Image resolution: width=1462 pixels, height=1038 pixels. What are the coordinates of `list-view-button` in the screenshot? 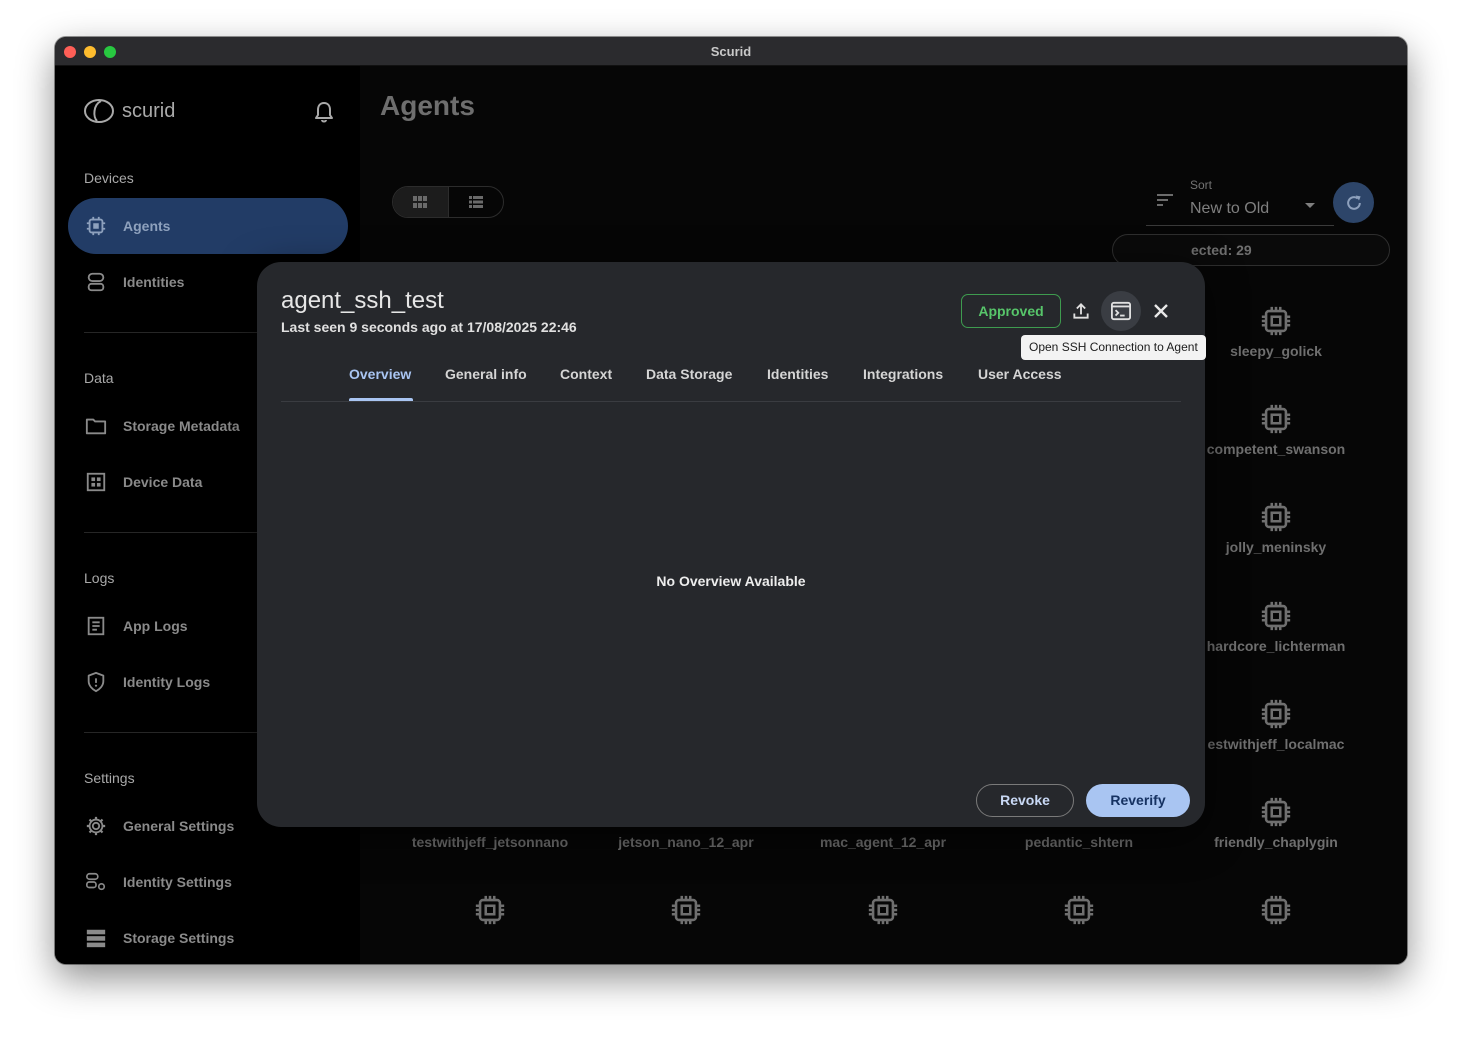 It's located at (476, 202).